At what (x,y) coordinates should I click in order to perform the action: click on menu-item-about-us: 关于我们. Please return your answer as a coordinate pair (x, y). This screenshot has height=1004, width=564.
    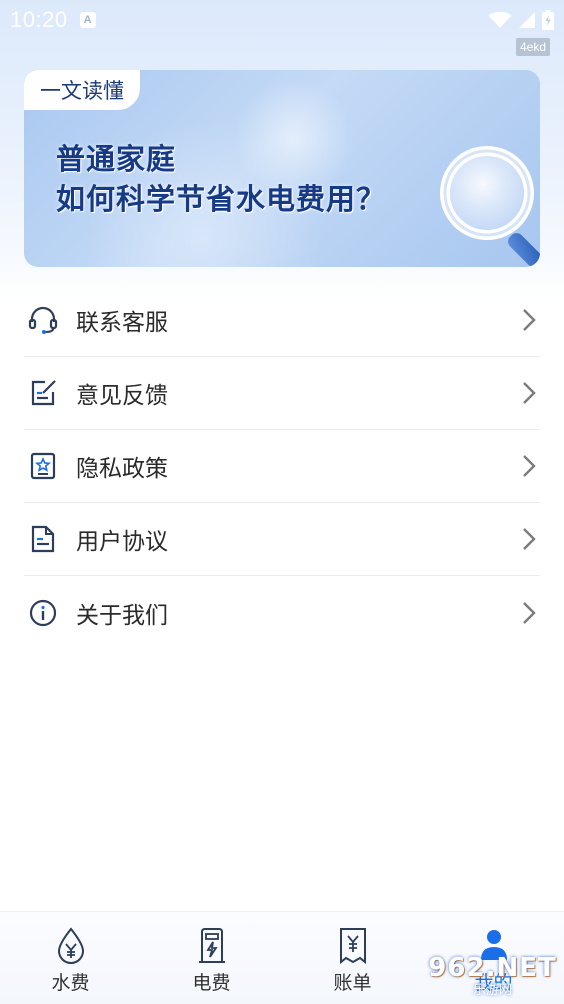
    Looking at the image, I should click on (282, 612).